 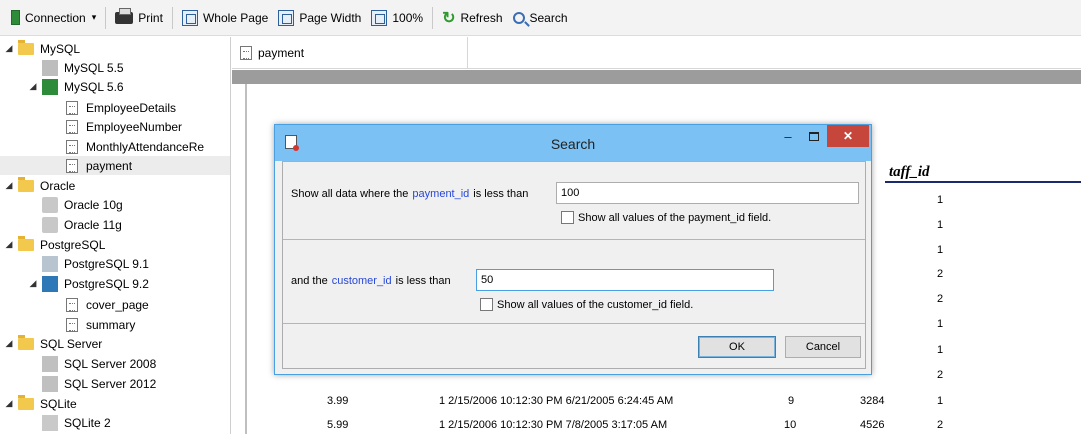 What do you see at coordinates (83, 67) in the screenshot?
I see `tree-node-mysql55: MySQL 5.5` at bounding box center [83, 67].